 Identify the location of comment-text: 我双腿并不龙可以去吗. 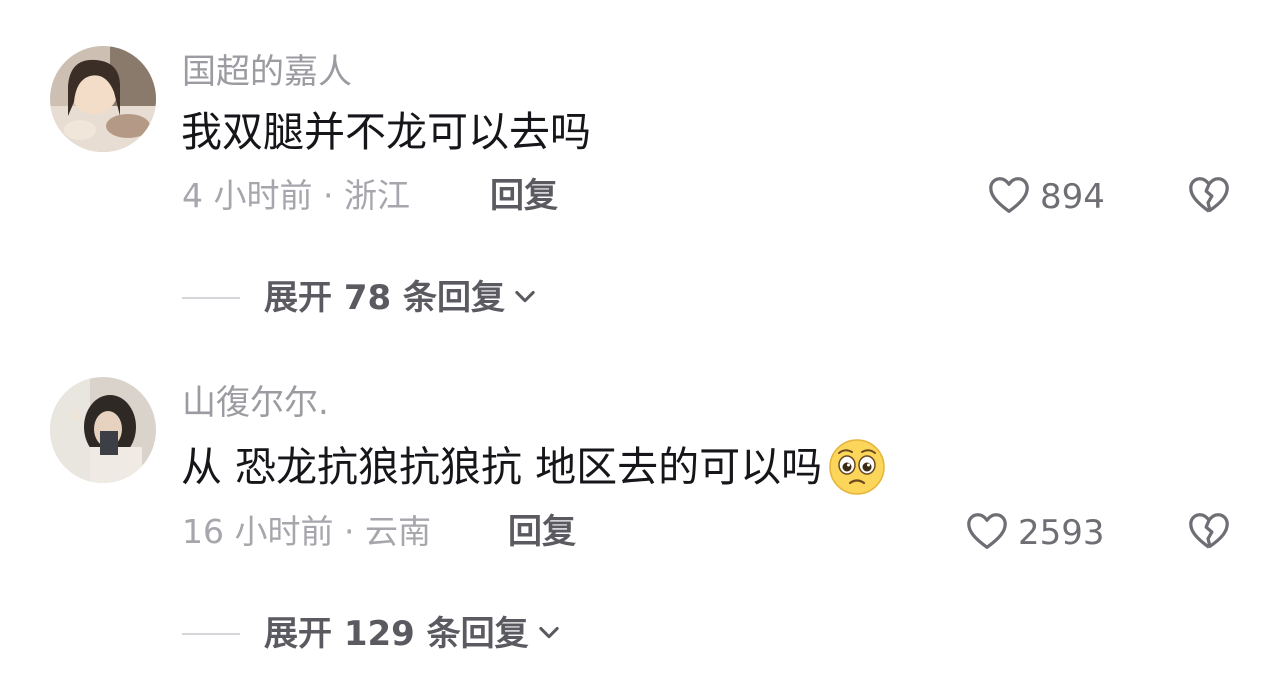
(386, 132).